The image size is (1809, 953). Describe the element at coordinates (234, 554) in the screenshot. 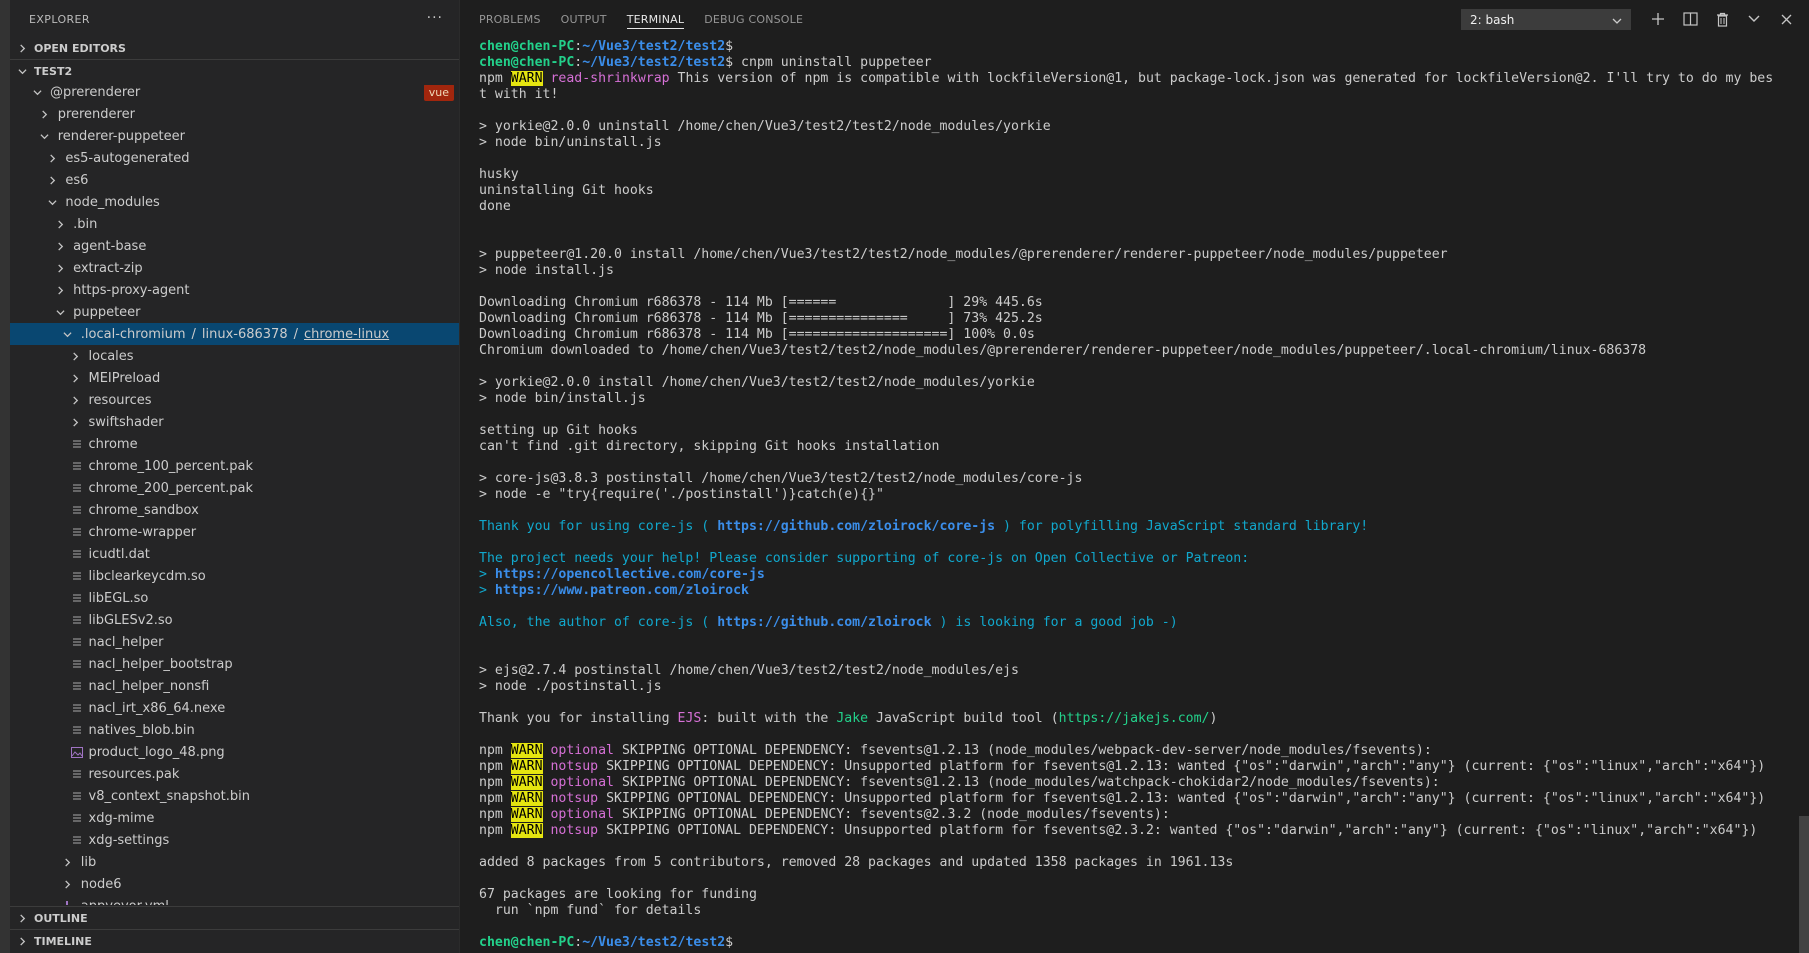

I see `tree-file: icudtl.dat` at that location.